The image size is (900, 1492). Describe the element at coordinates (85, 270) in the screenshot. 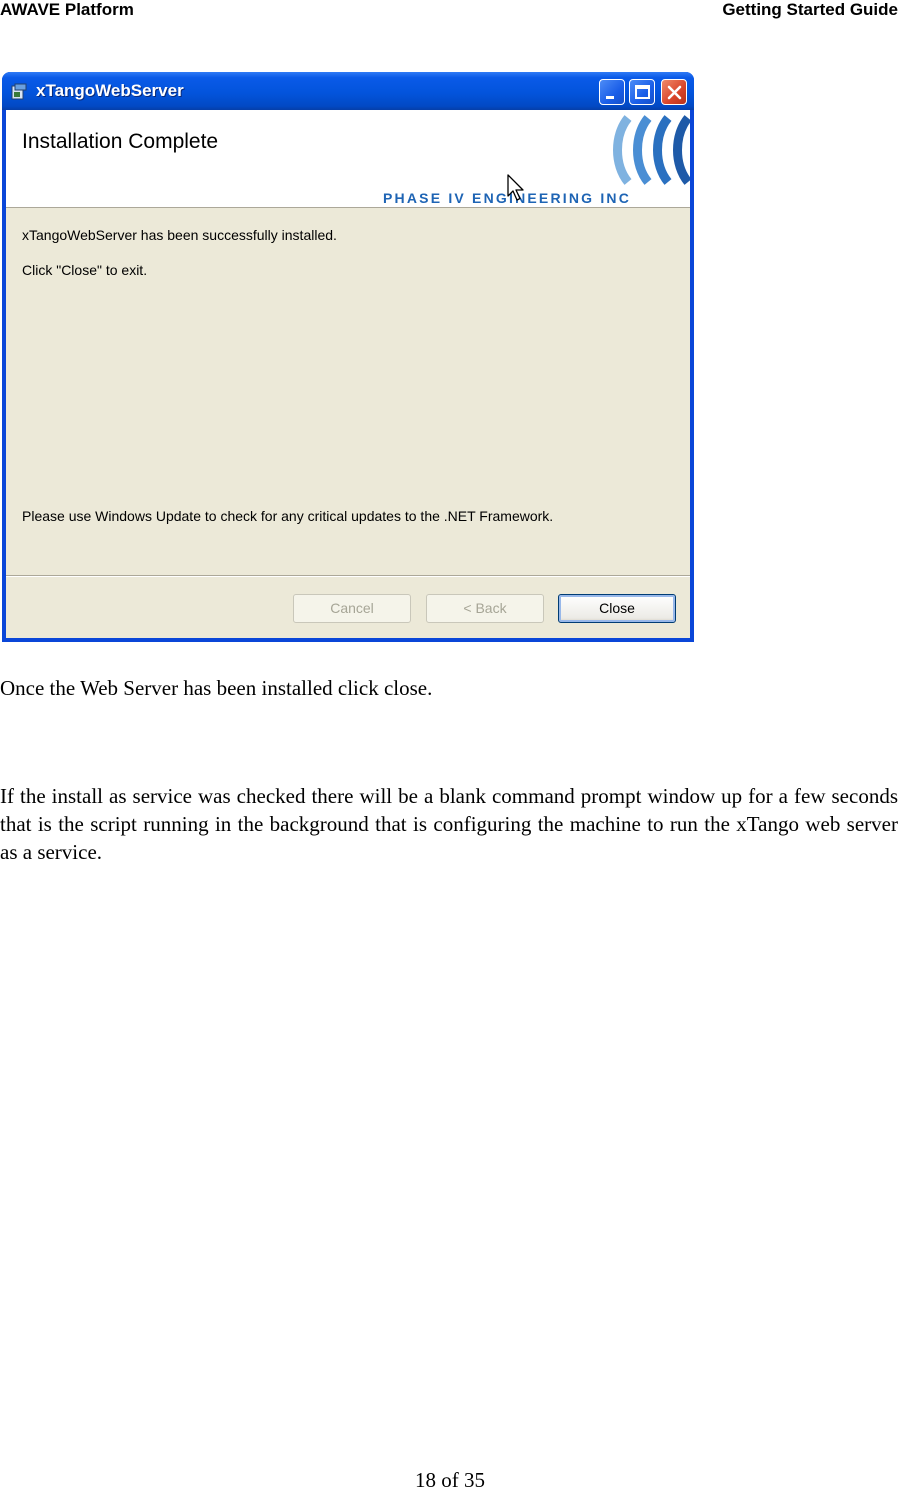

I see `close-instruction-message: Click "Close" to exit.` at that location.